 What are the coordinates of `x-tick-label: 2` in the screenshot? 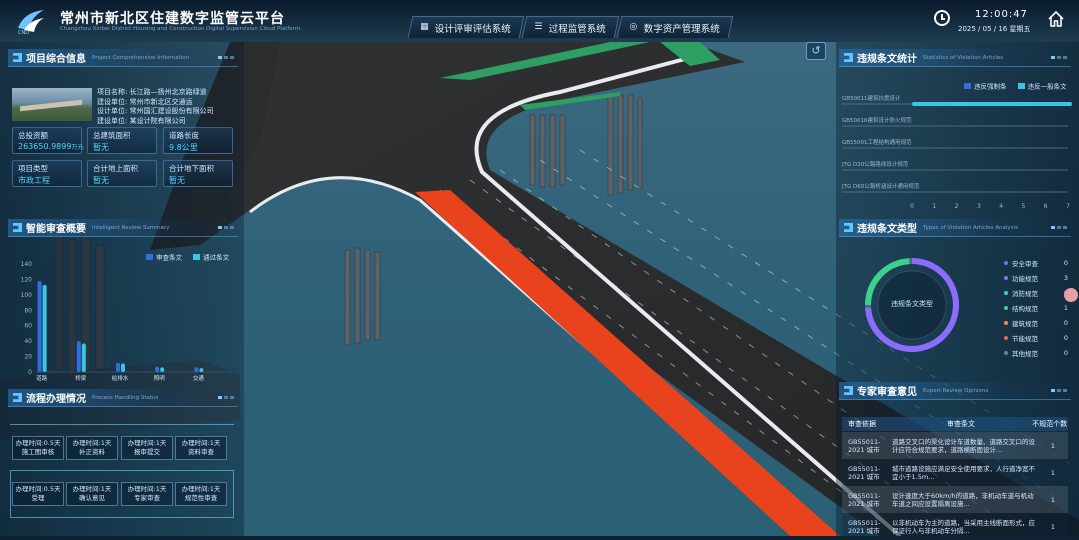 It's located at (957, 206).